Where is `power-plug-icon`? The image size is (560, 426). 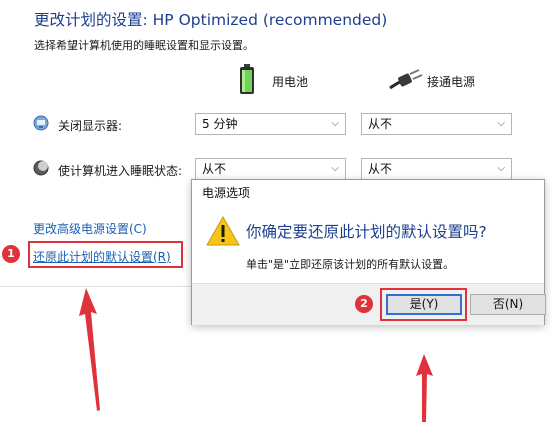 power-plug-icon is located at coordinates (406, 80).